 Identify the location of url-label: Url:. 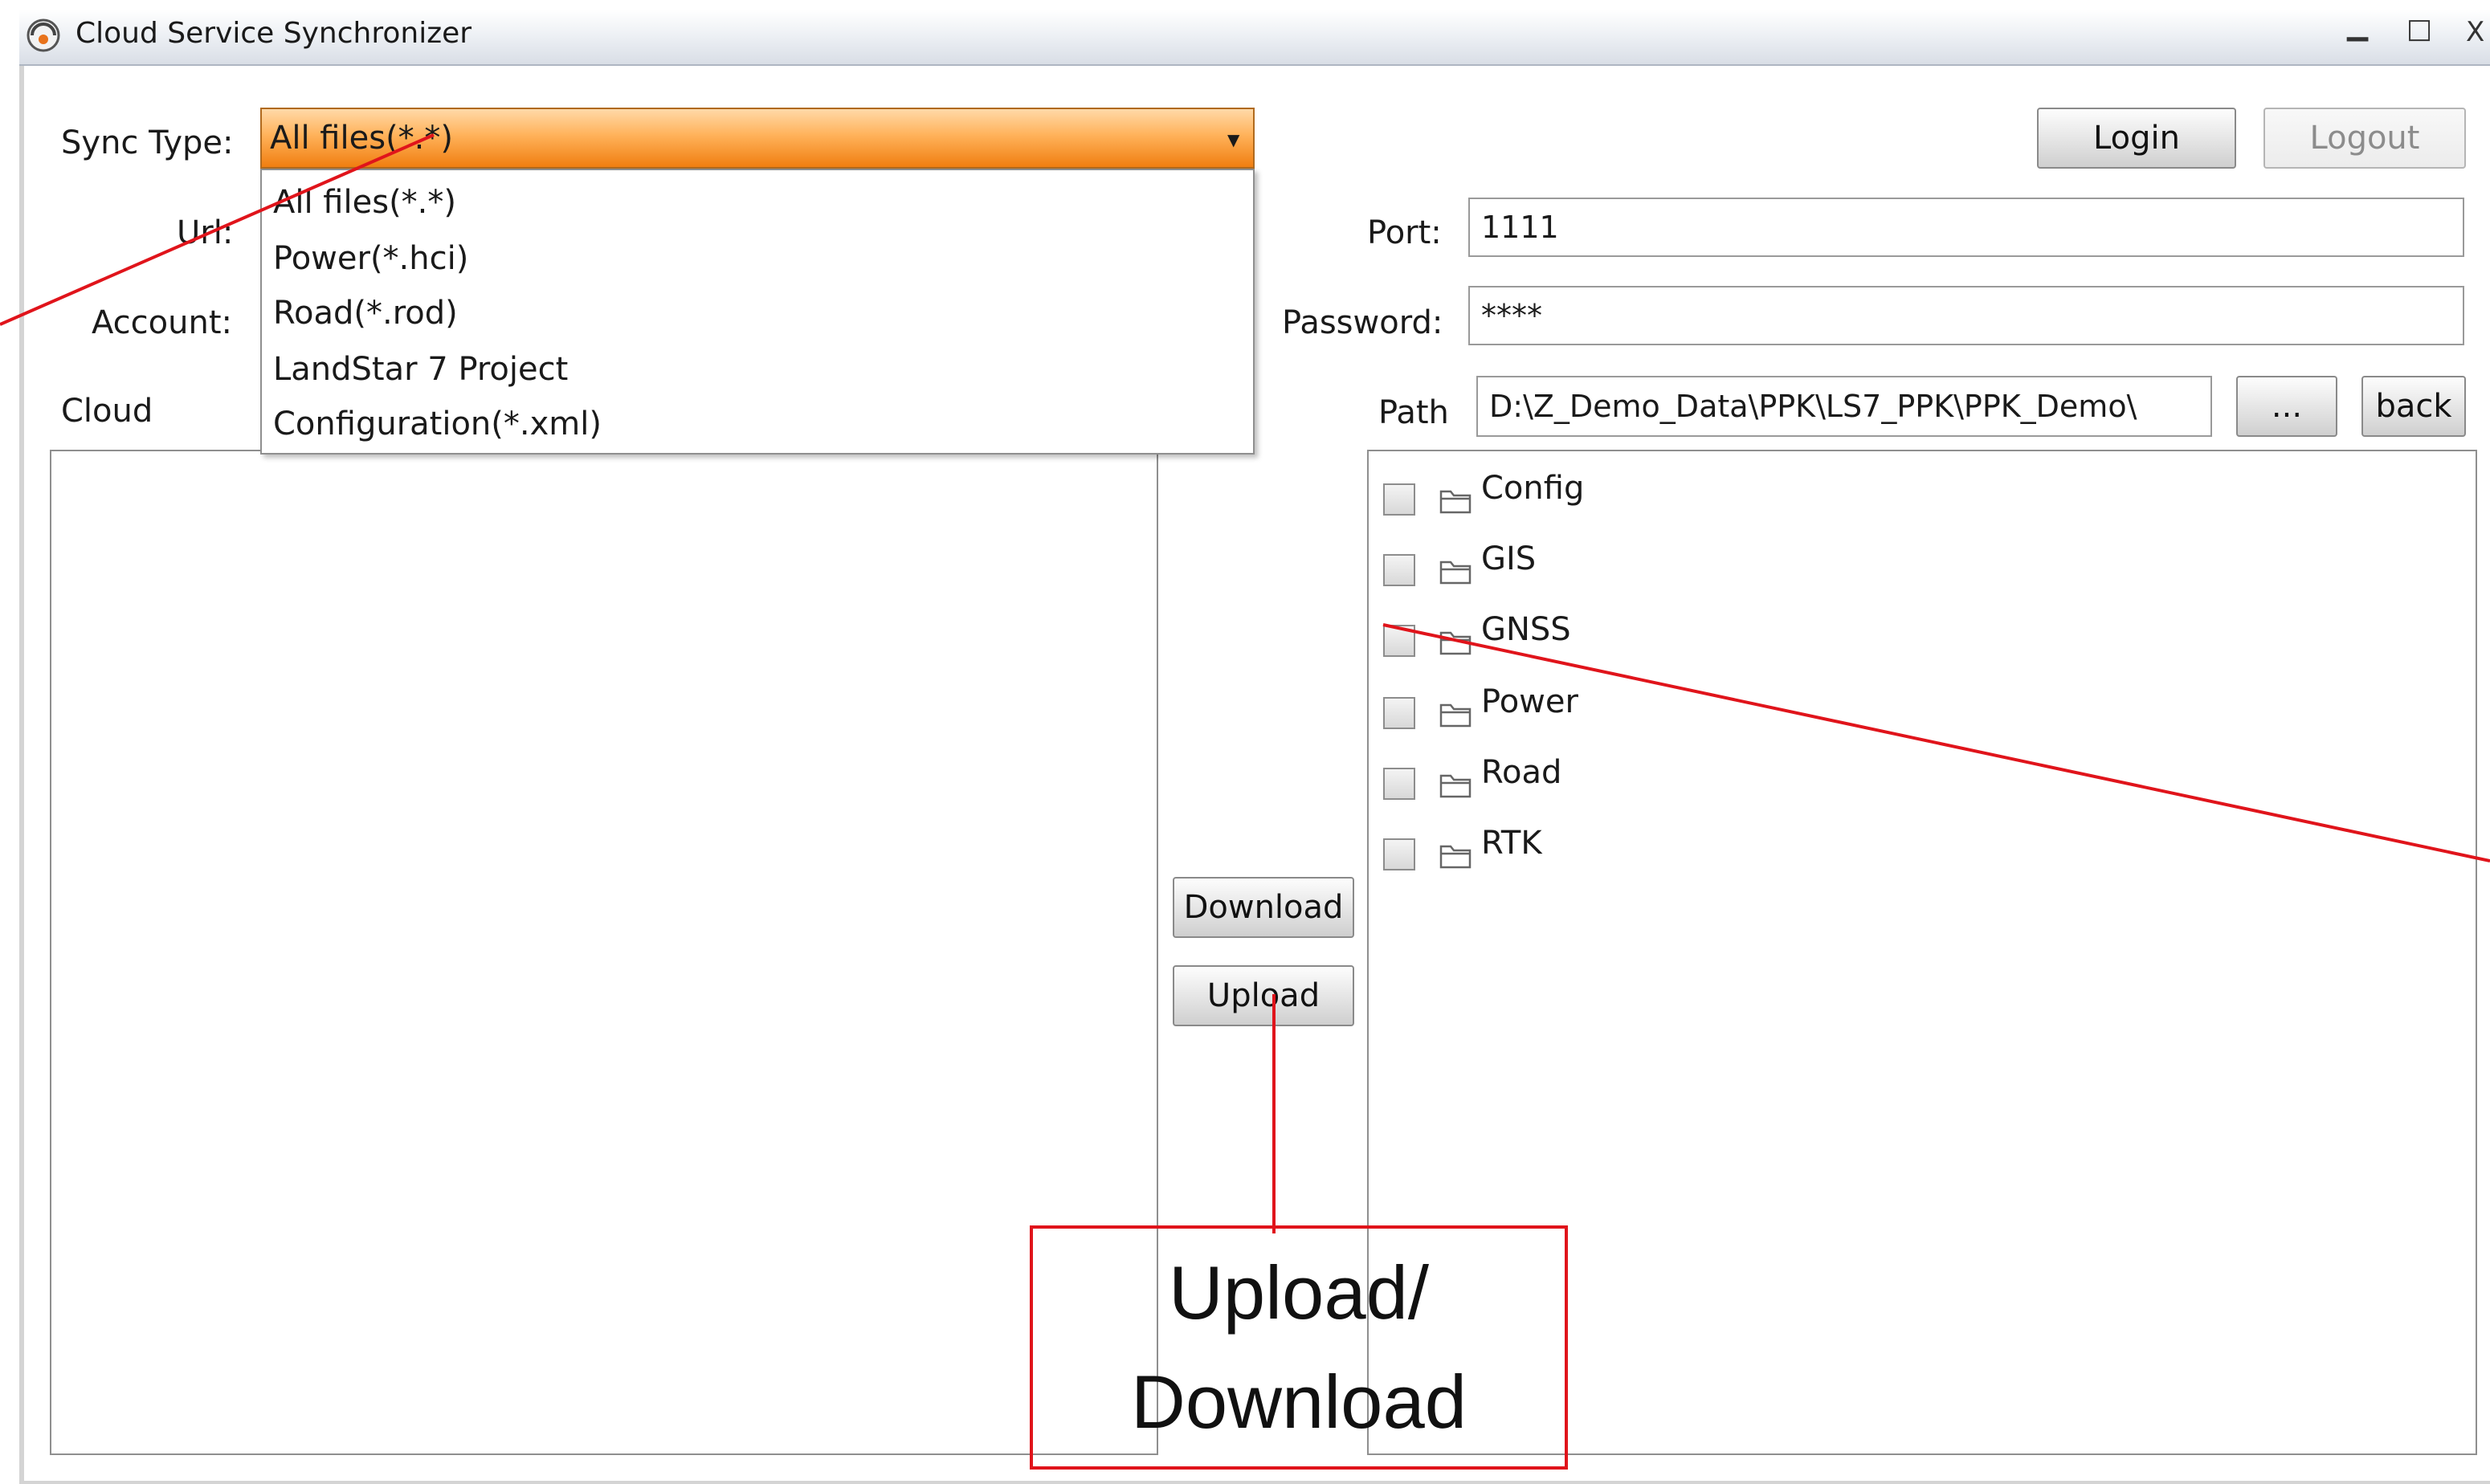
(205, 232).